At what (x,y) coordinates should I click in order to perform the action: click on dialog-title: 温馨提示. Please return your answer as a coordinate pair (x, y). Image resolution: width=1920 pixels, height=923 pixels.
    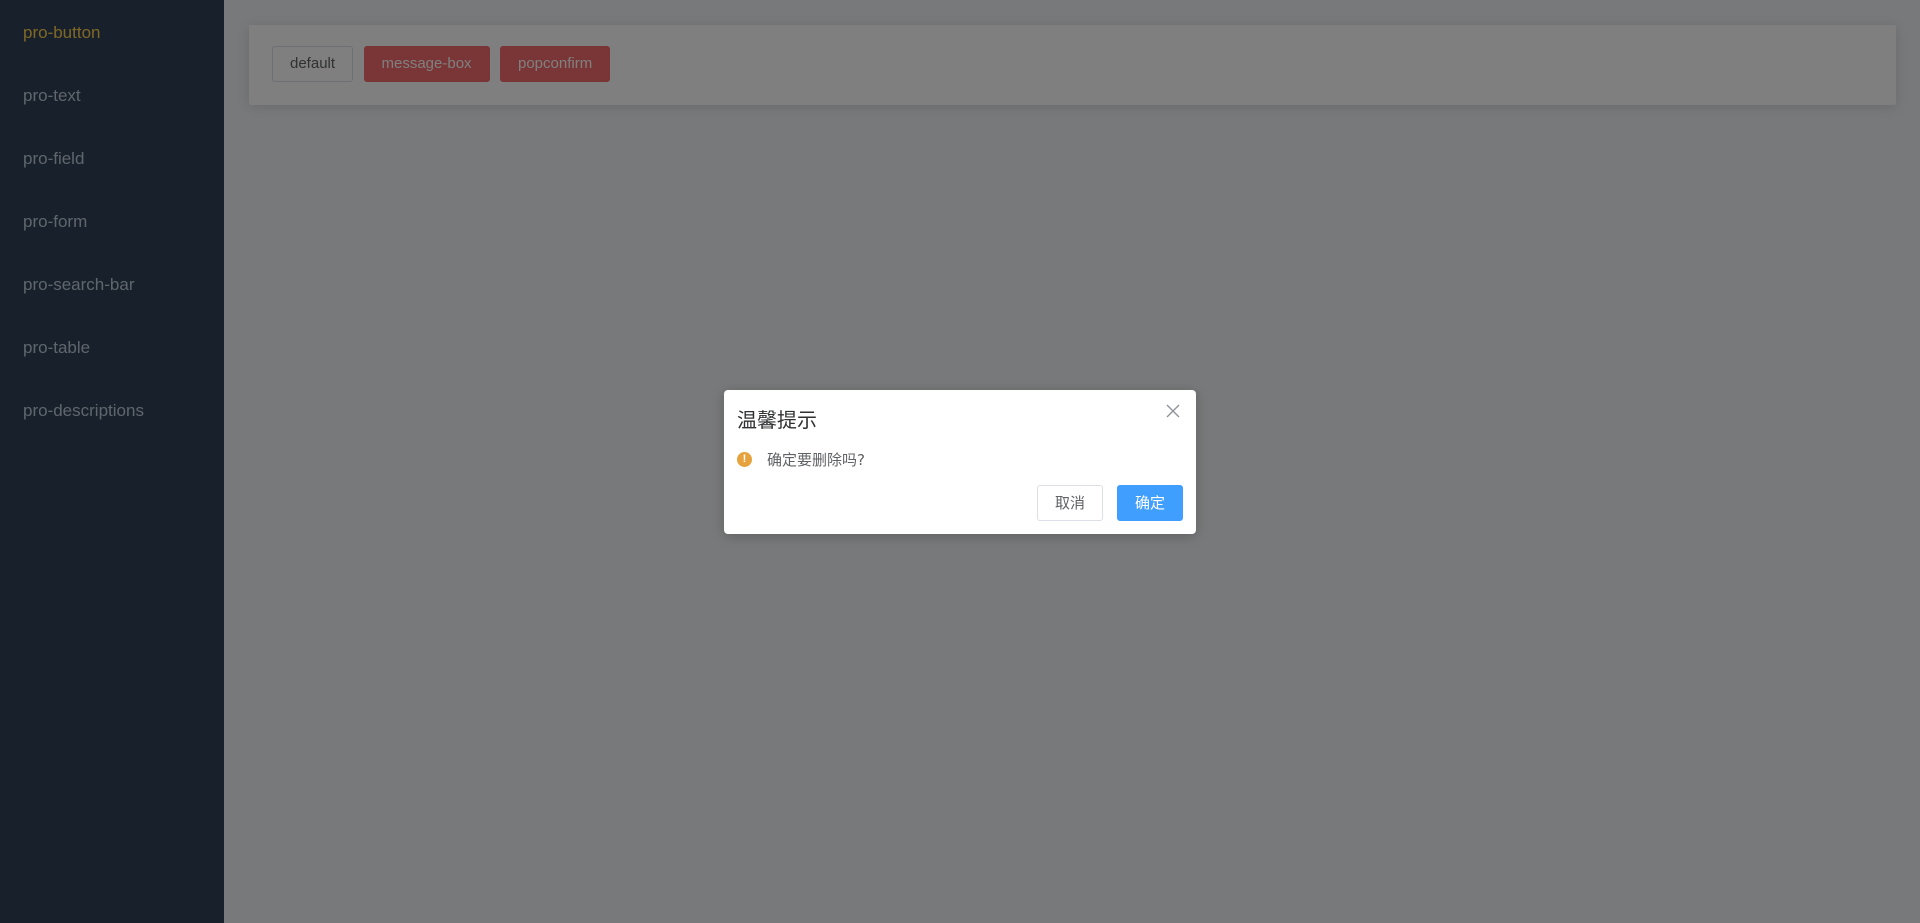
    Looking at the image, I should click on (777, 420).